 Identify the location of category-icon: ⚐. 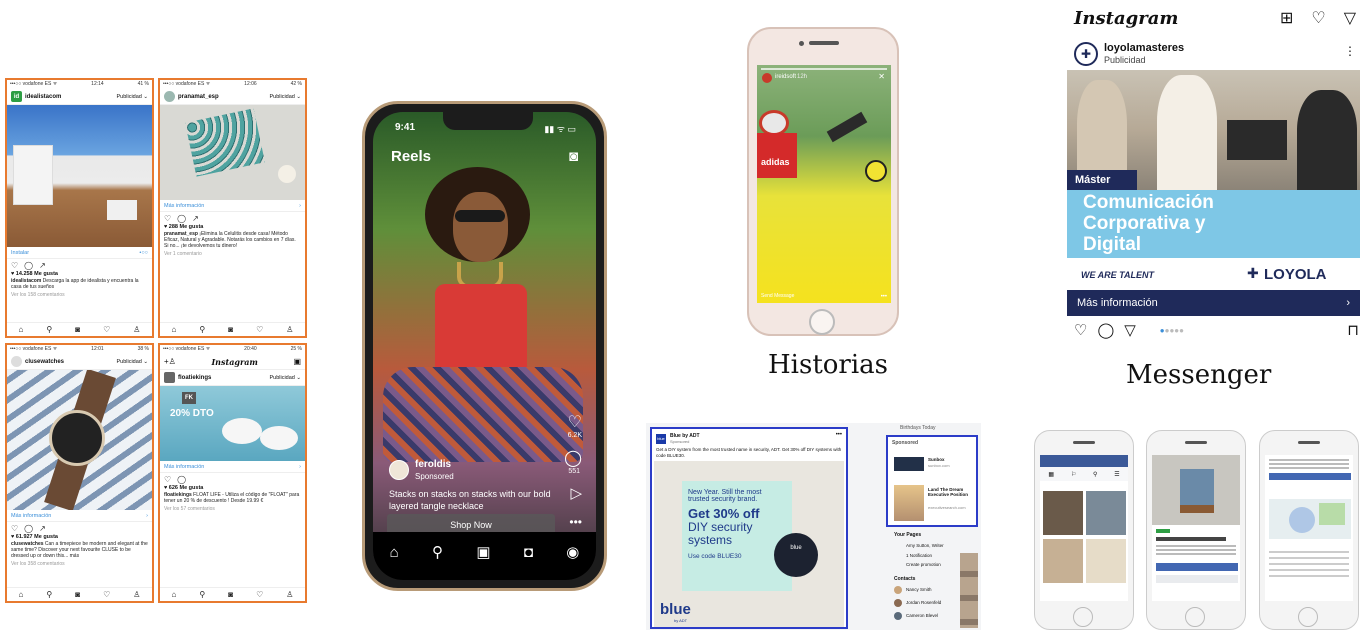
(1073, 474).